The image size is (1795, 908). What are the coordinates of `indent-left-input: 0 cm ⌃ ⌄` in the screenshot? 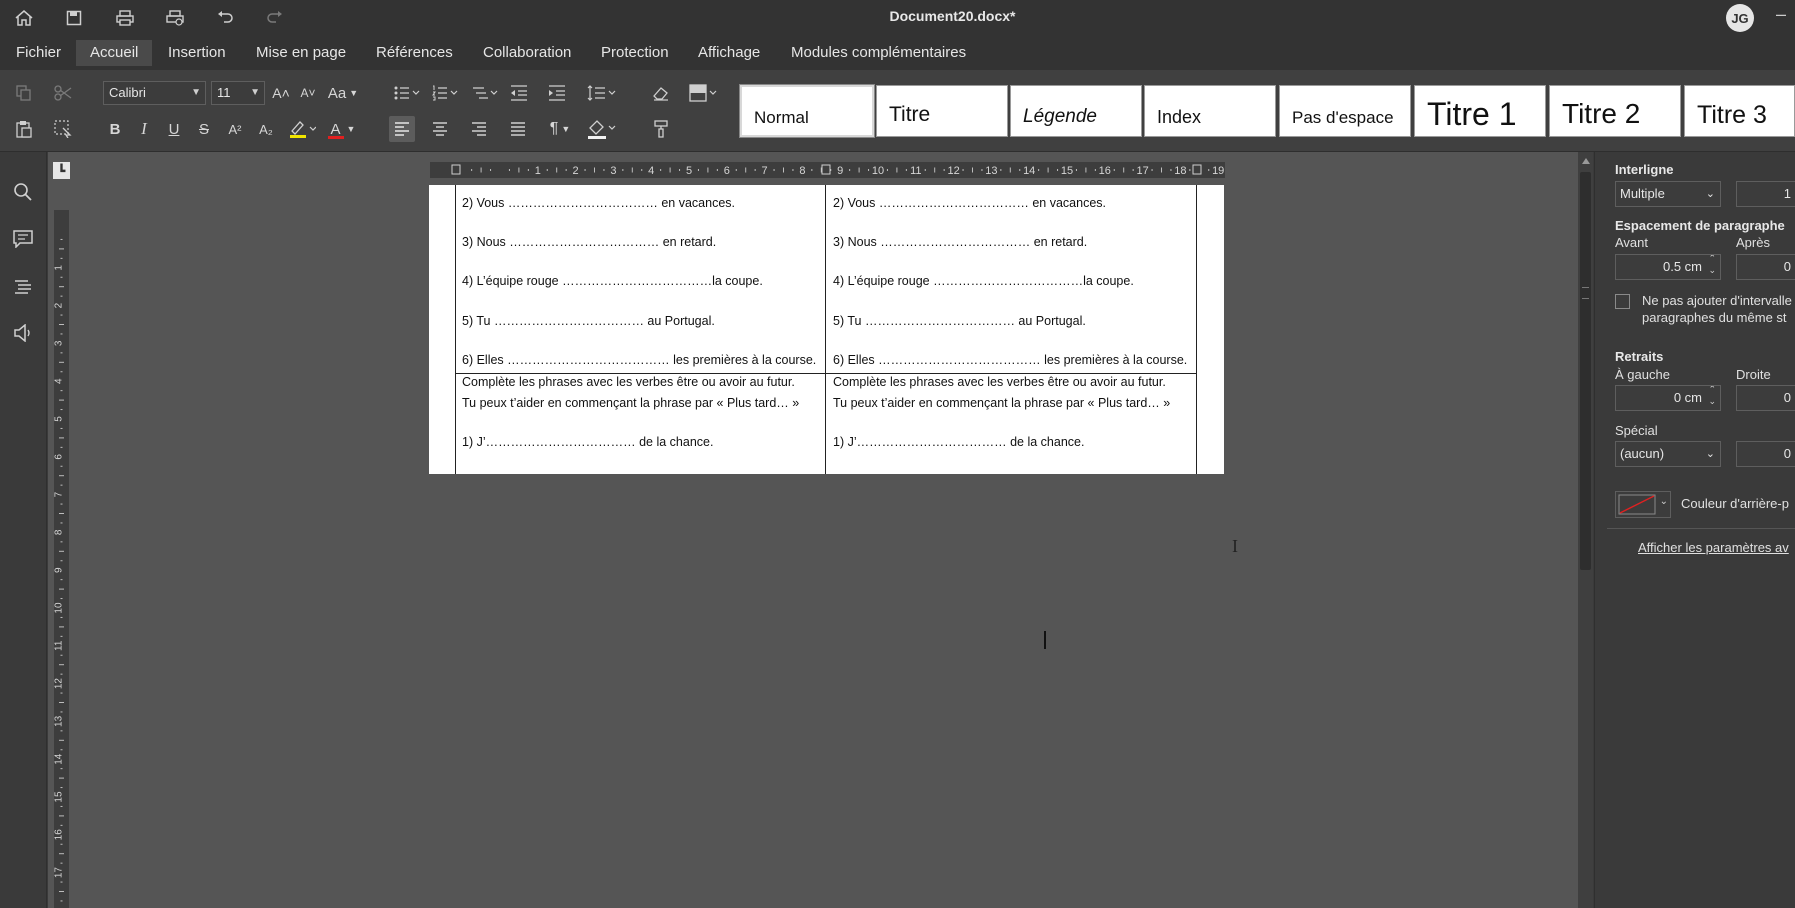 It's located at (1668, 398).